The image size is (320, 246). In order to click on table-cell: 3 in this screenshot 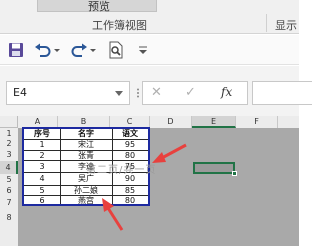, I will do `click(42, 167)`.